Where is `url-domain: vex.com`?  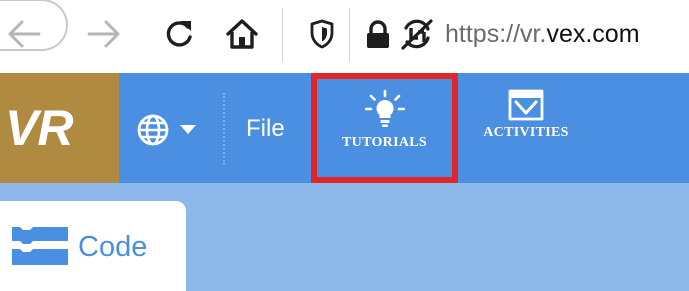 url-domain: vex.com is located at coordinates (593, 34).